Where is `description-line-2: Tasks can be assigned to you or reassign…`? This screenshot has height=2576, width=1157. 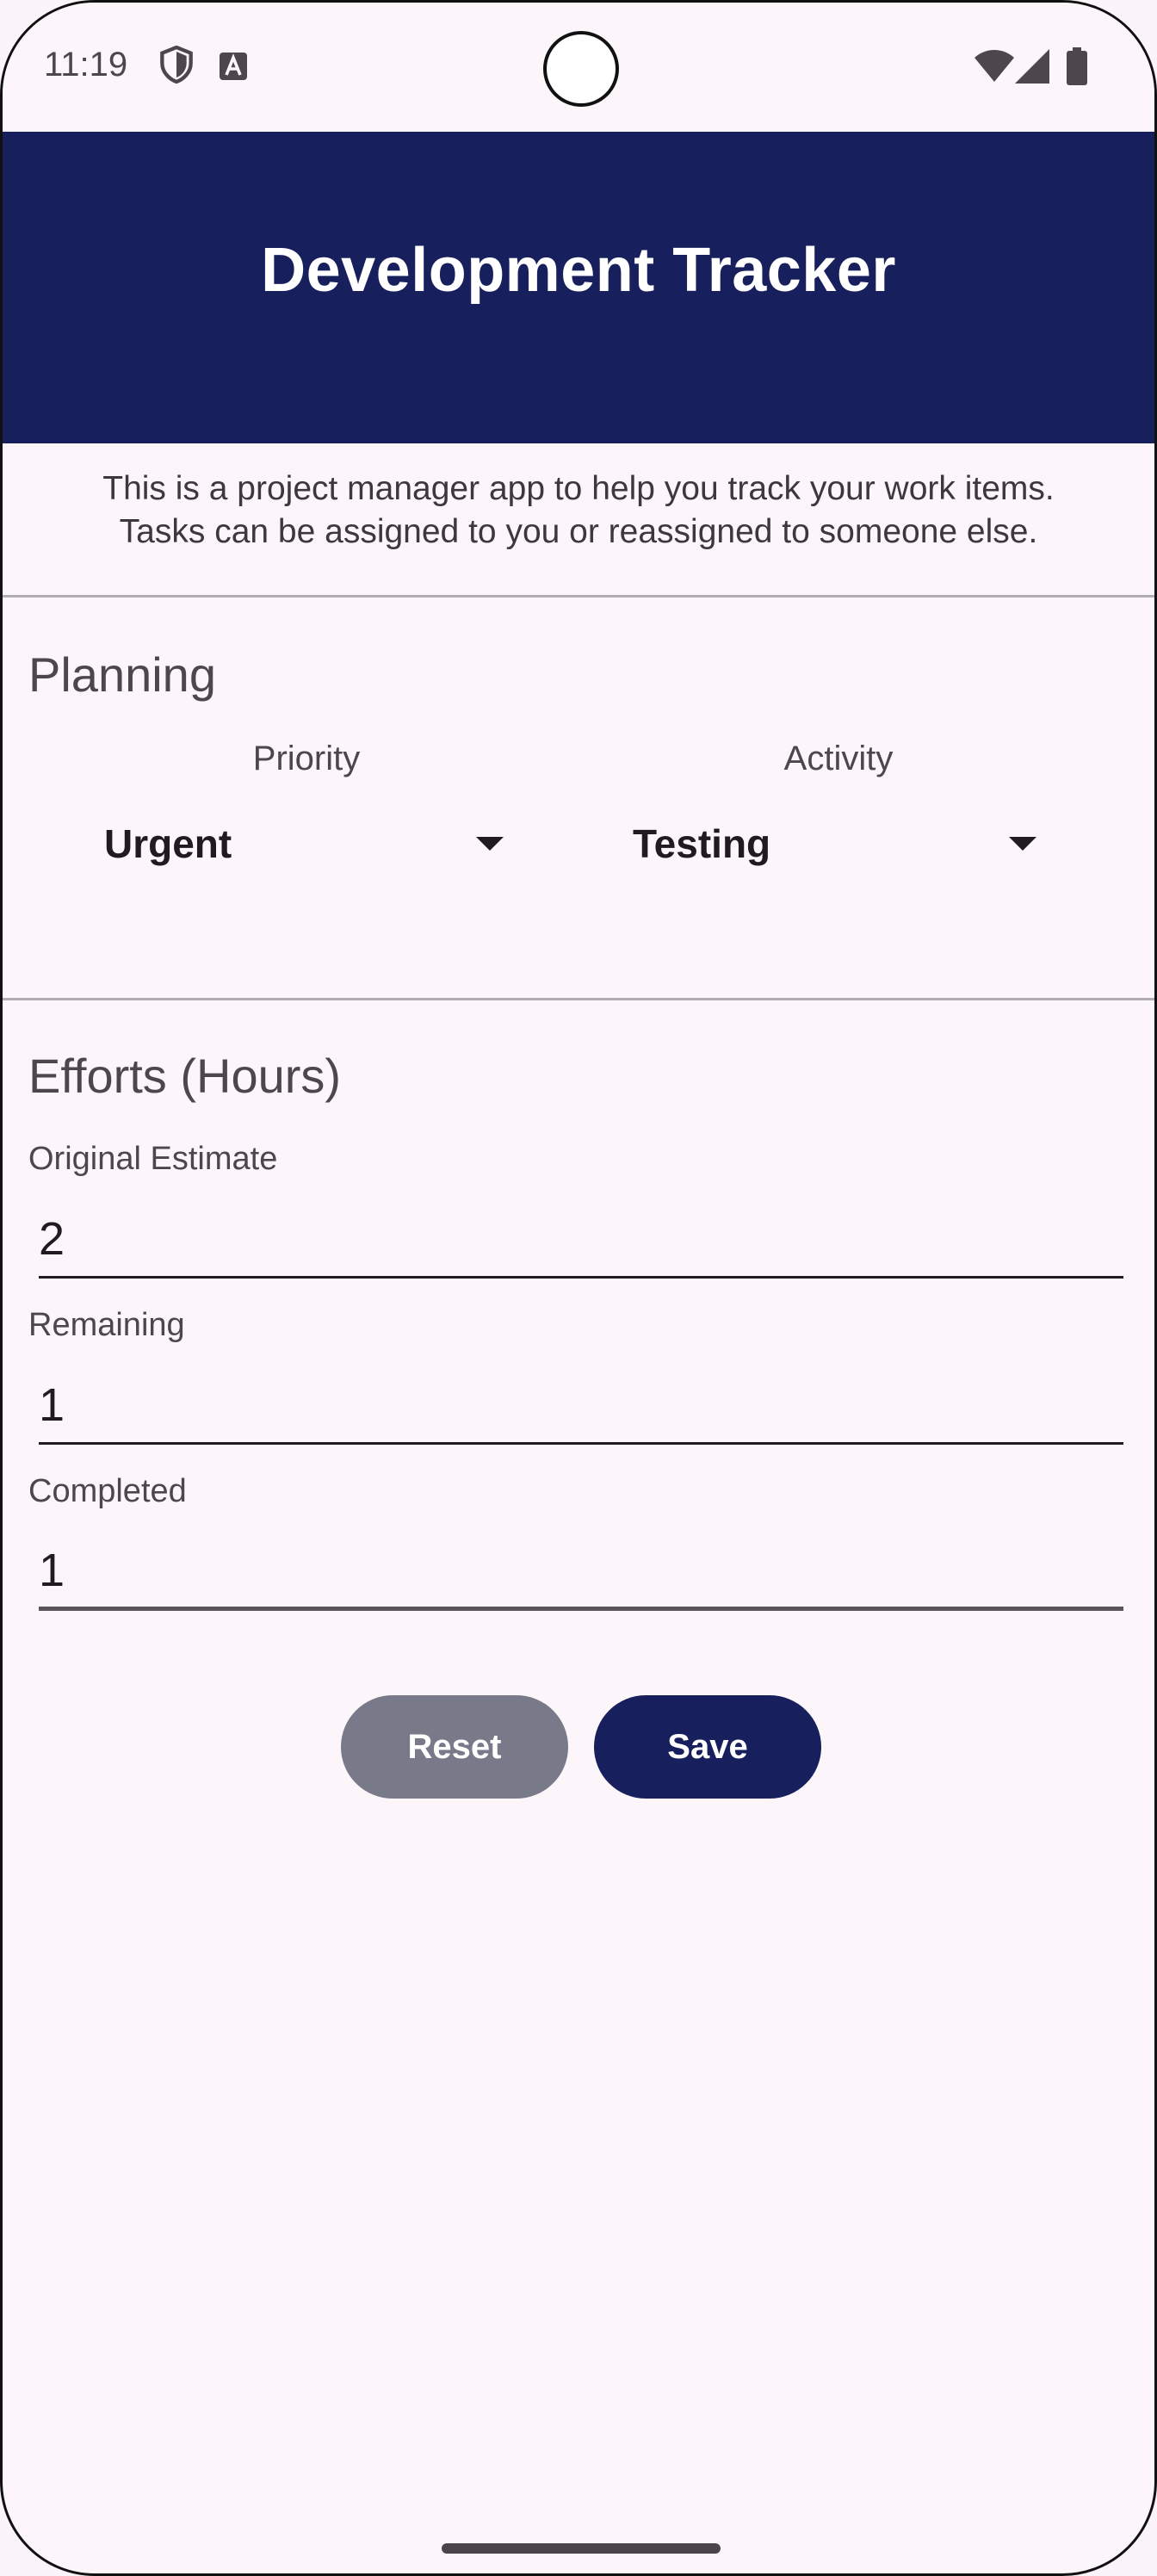
description-line-2: Tasks can be assigned to you or reassign… is located at coordinates (579, 532).